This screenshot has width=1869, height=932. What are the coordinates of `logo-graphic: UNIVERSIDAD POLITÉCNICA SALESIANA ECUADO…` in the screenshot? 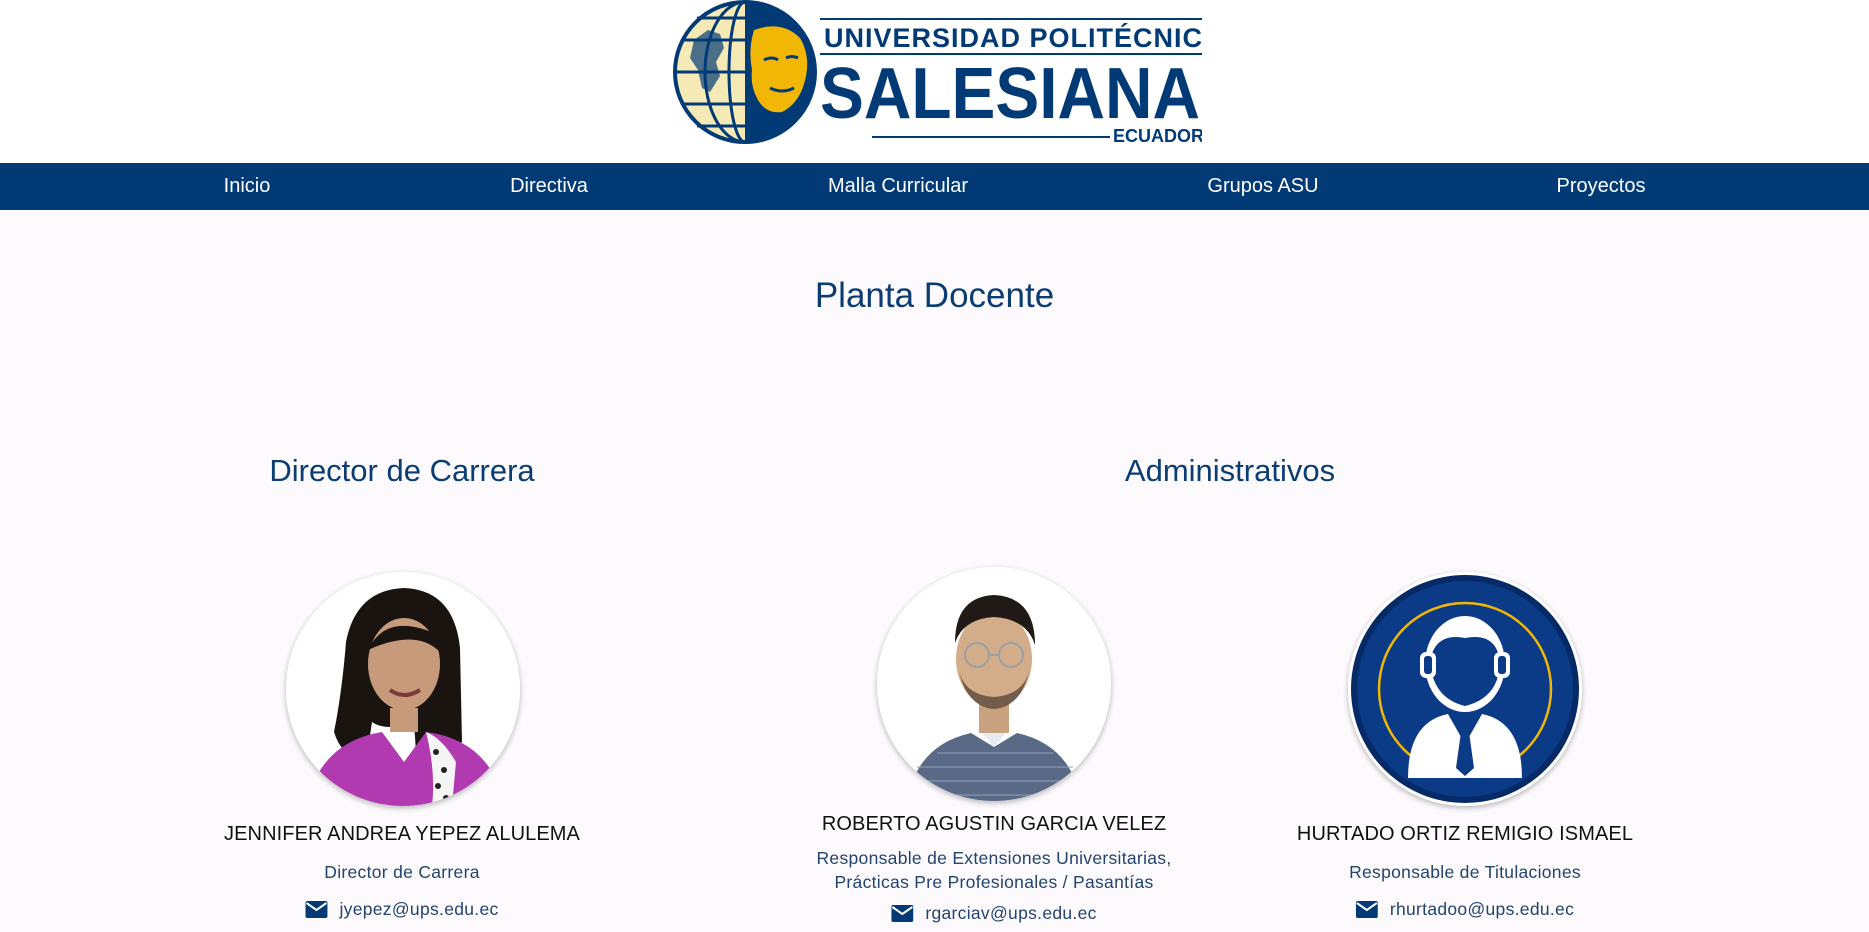 It's located at (937, 73).